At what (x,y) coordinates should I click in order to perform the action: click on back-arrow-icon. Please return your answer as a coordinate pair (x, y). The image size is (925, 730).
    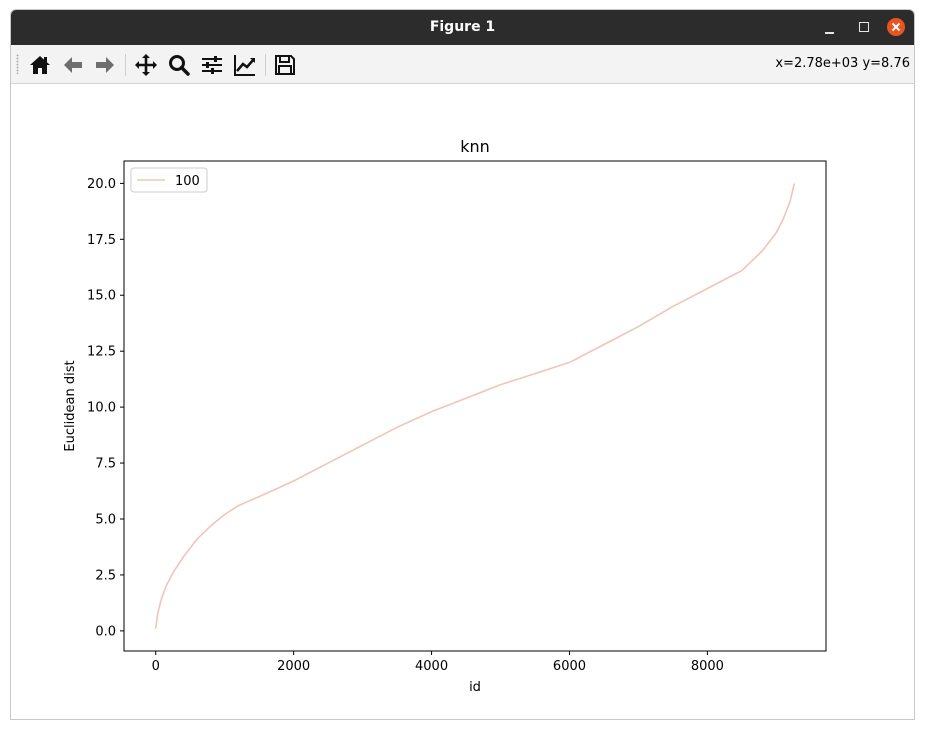
    Looking at the image, I should click on (73, 65).